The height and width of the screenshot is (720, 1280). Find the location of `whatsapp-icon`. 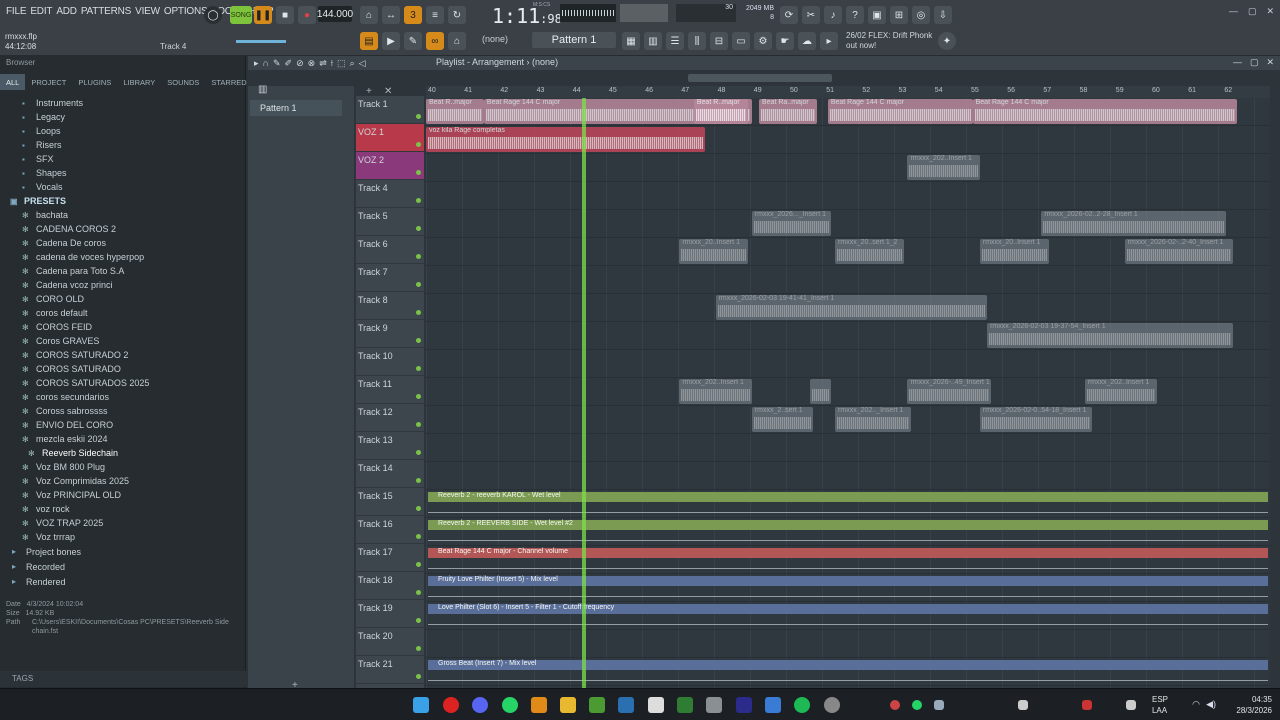

whatsapp-icon is located at coordinates (510, 705).